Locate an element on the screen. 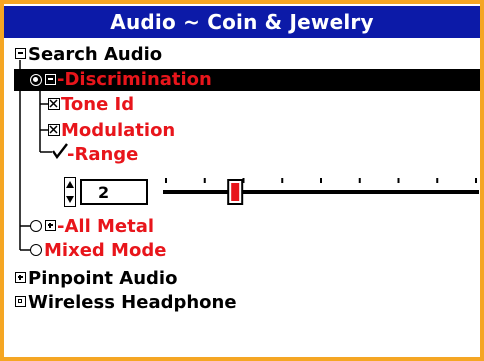  tree-item-mixed-mode: Mixed Mode is located at coordinates (105, 250).